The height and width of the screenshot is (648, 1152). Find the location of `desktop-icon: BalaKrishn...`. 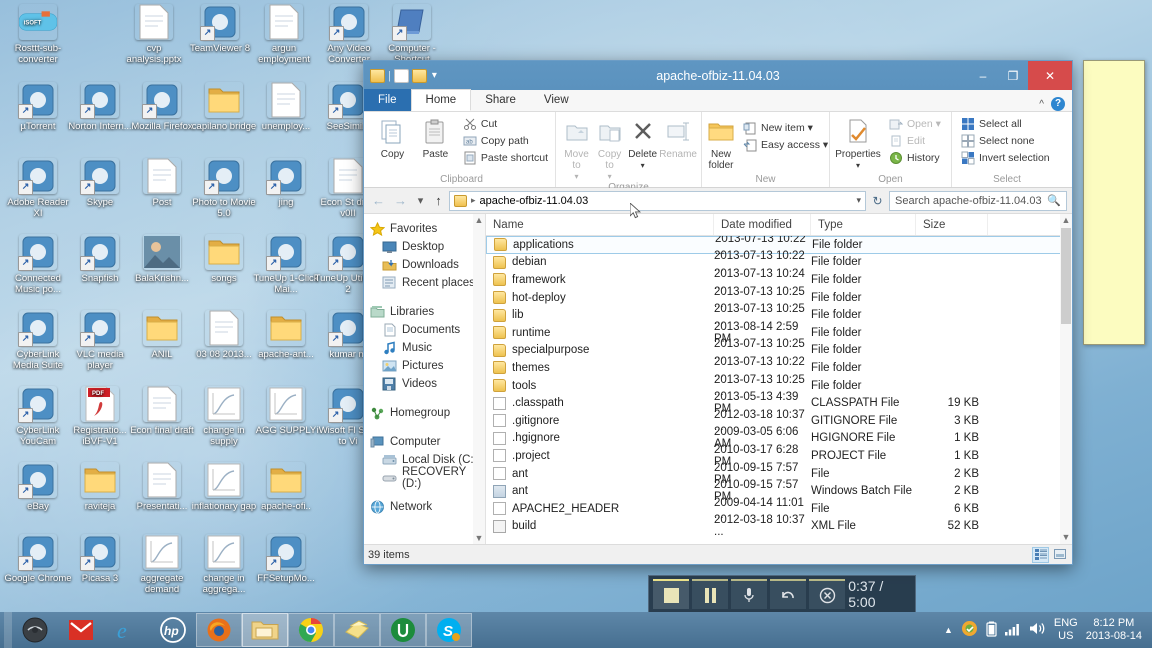

desktop-icon: BalaKrishn... is located at coordinates (162, 259).